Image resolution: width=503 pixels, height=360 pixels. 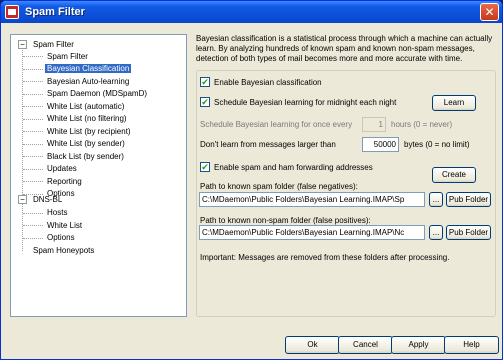 I want to click on window-title: Spam Filter, so click(x=55, y=12).